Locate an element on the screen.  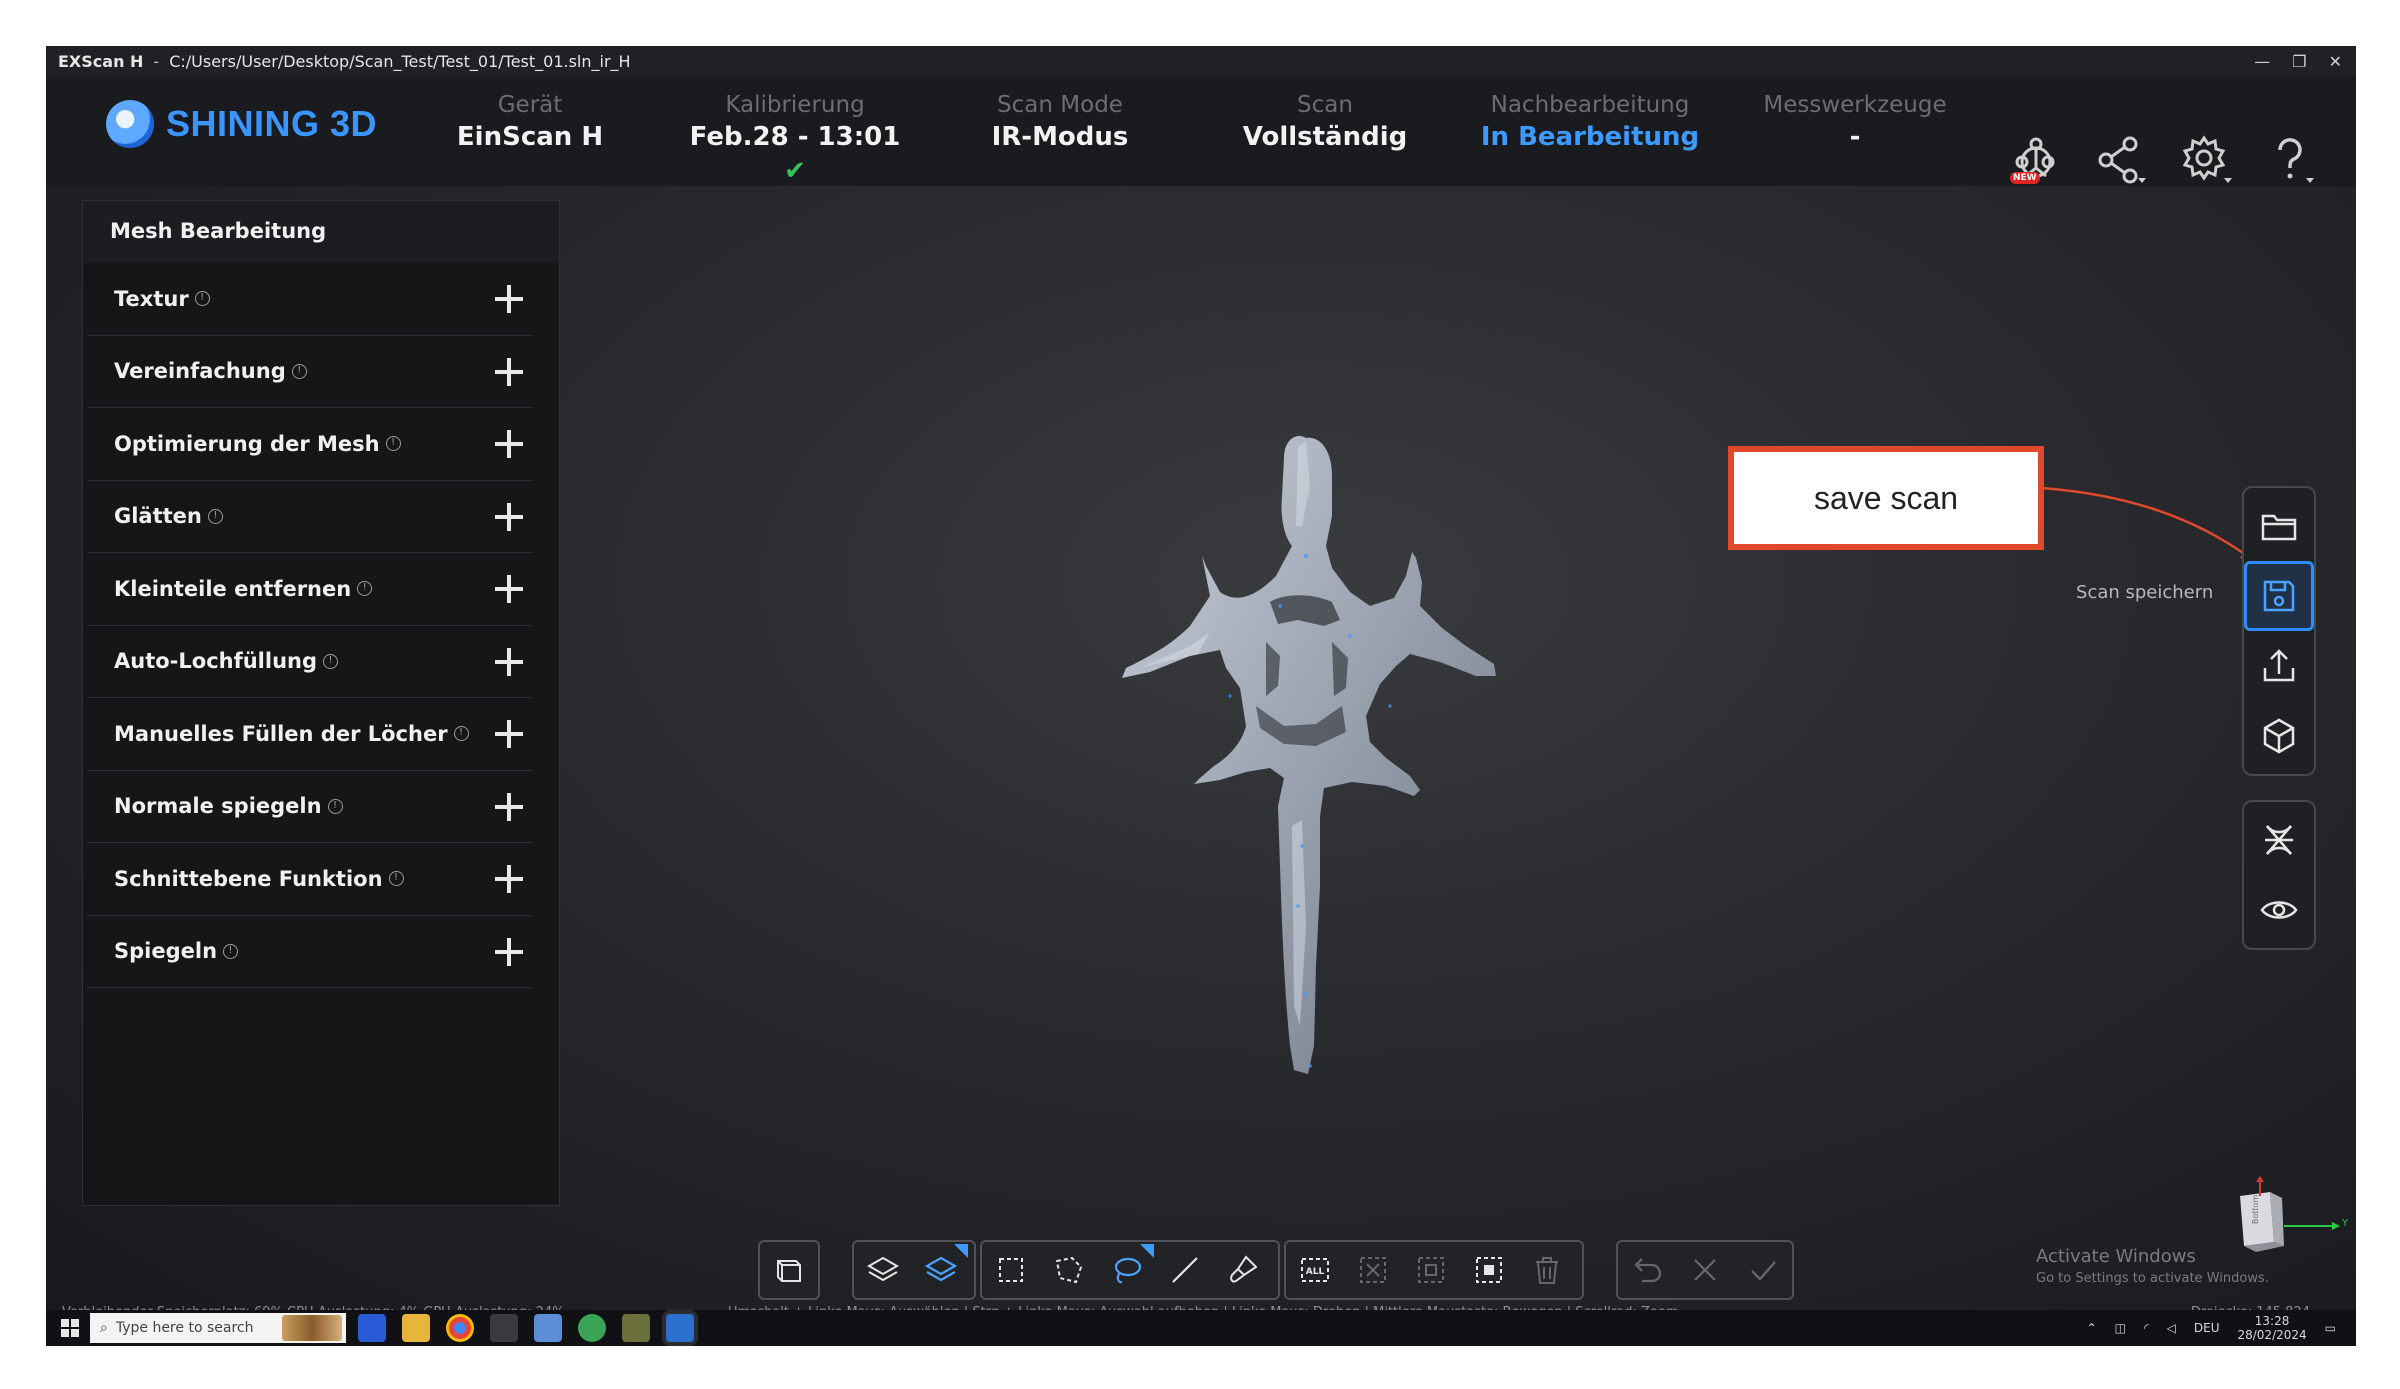
layers-button is located at coordinates (883, 1270).